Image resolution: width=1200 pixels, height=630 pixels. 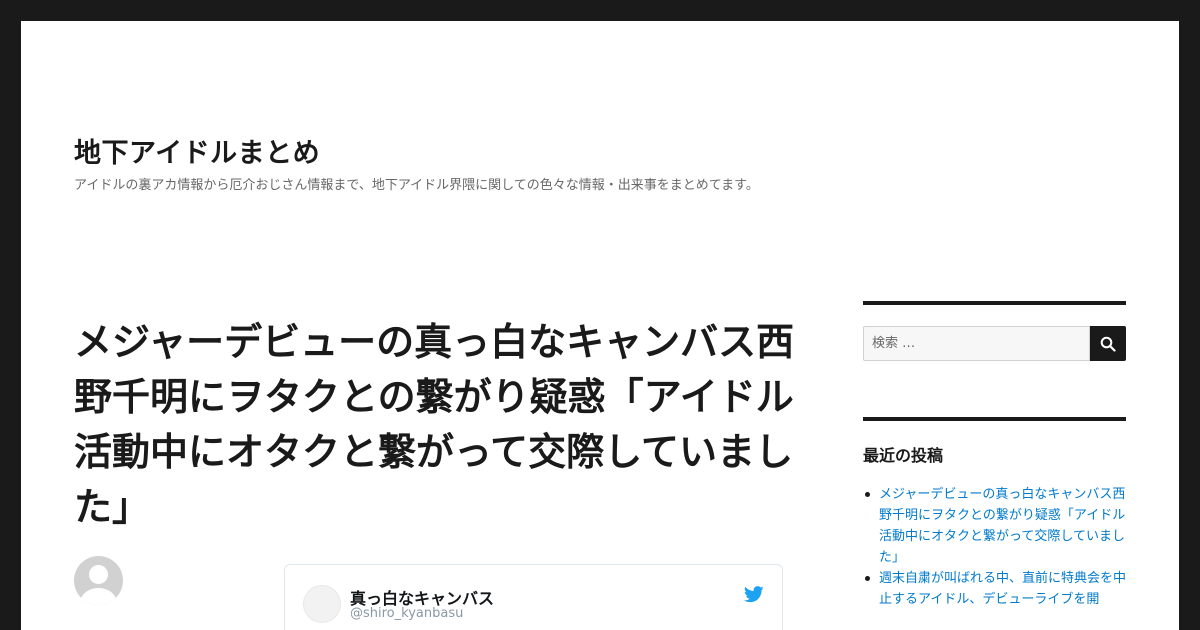 What do you see at coordinates (994, 303) in the screenshot?
I see `search-widget-divider` at bounding box center [994, 303].